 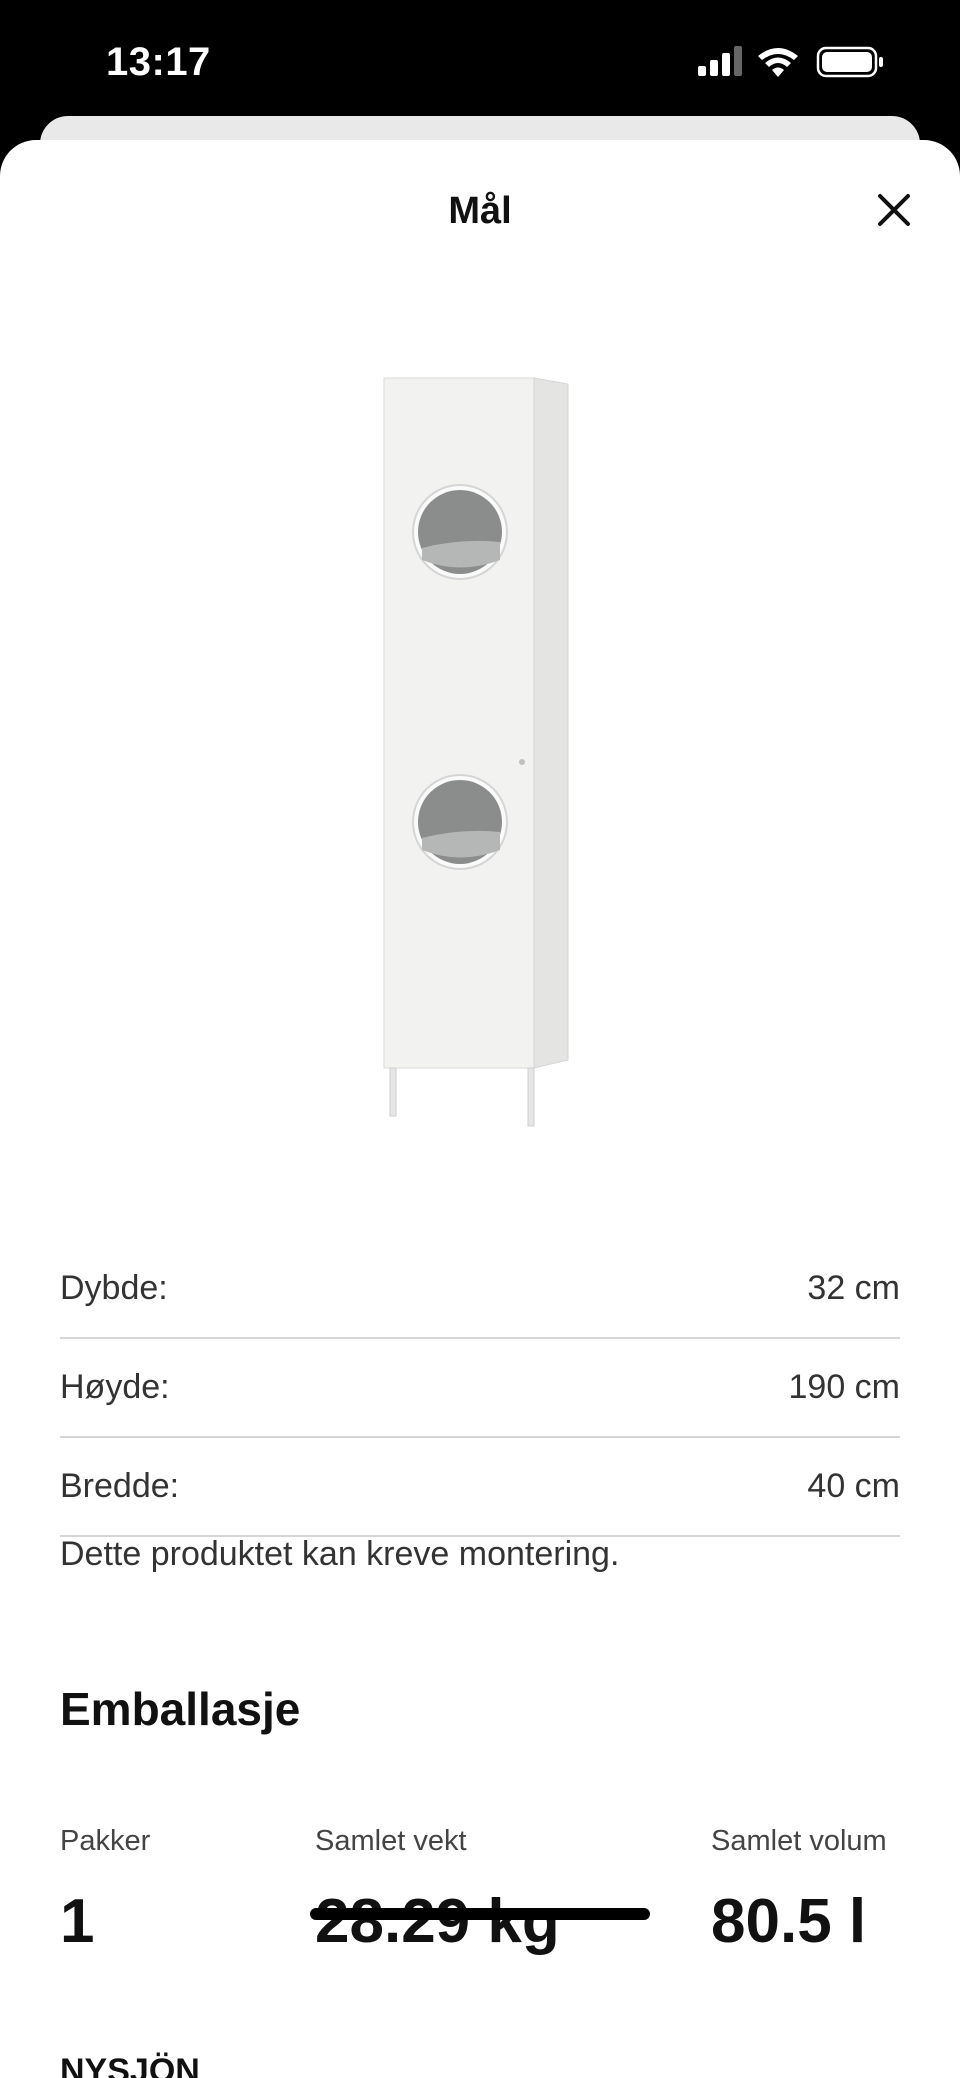 What do you see at coordinates (480, 1487) in the screenshot?
I see `dimension-row-width: Bredde: 40 cm` at bounding box center [480, 1487].